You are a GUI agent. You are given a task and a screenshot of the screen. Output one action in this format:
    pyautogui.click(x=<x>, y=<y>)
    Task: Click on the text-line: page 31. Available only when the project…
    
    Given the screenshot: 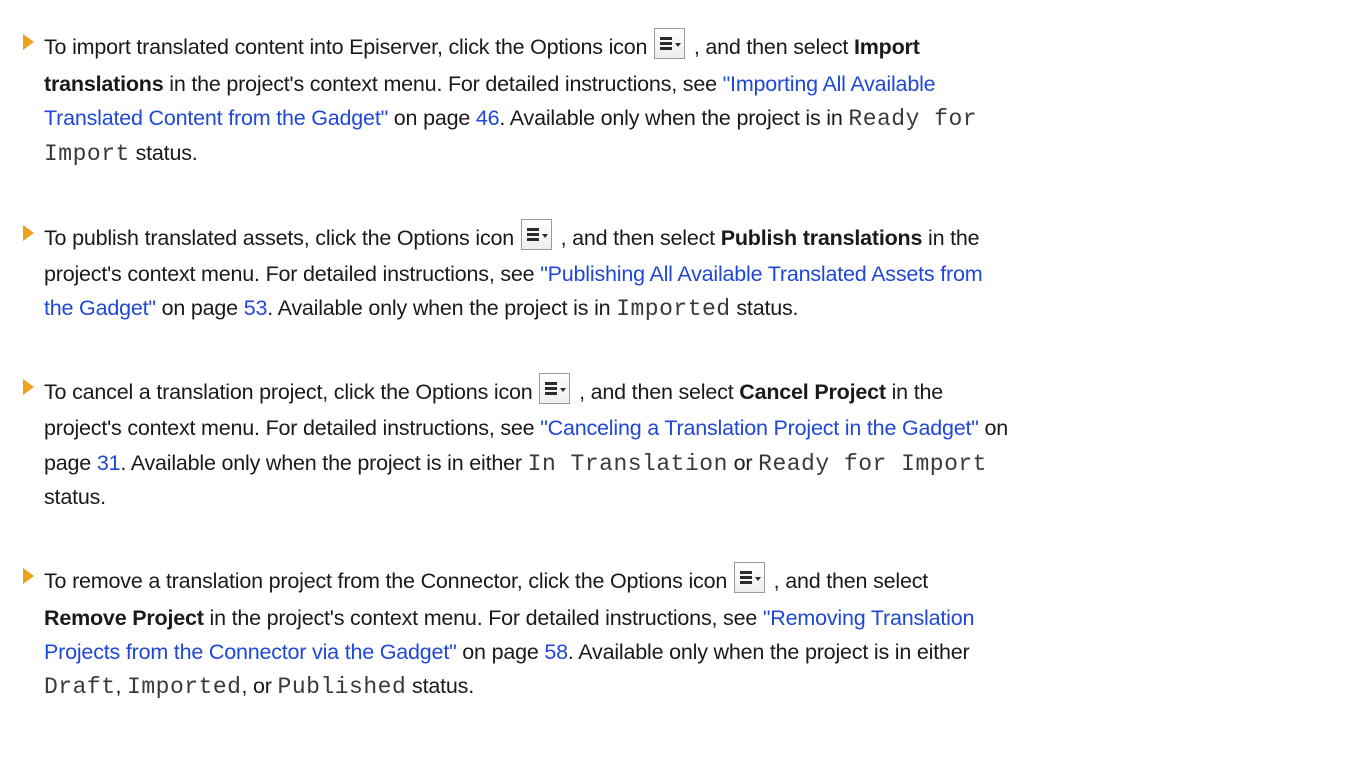 What is the action you would take?
    pyautogui.click(x=515, y=463)
    